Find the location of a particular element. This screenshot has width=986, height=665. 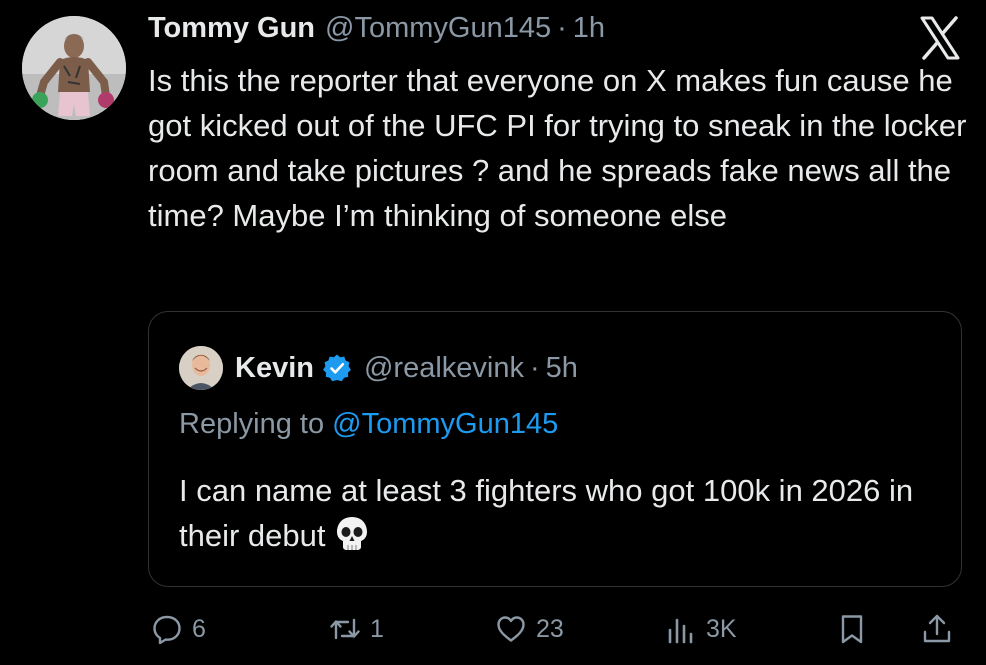

author-handle: @TommyGun145 is located at coordinates (438, 28).